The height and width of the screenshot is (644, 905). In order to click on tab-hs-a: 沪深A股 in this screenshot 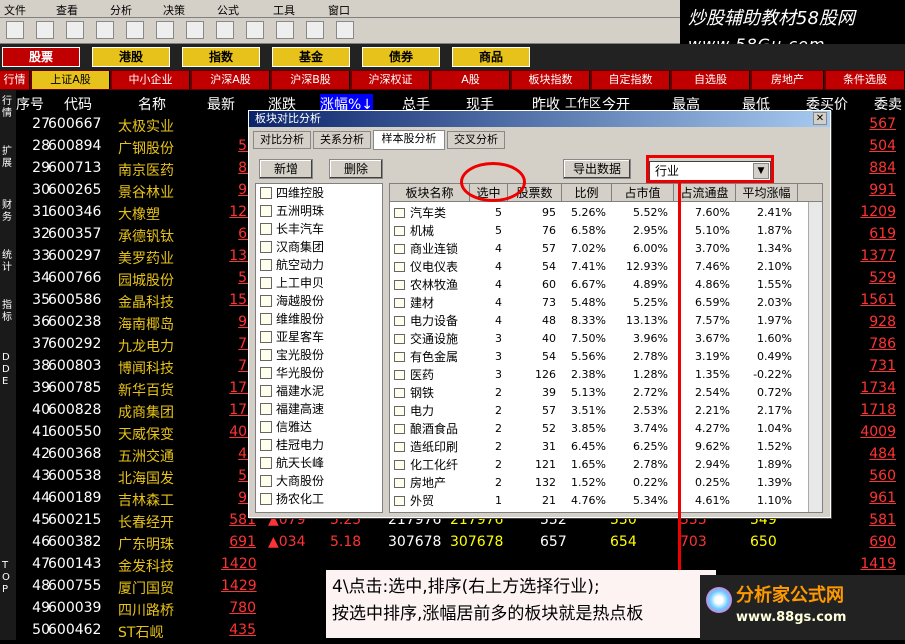, I will do `click(231, 80)`.